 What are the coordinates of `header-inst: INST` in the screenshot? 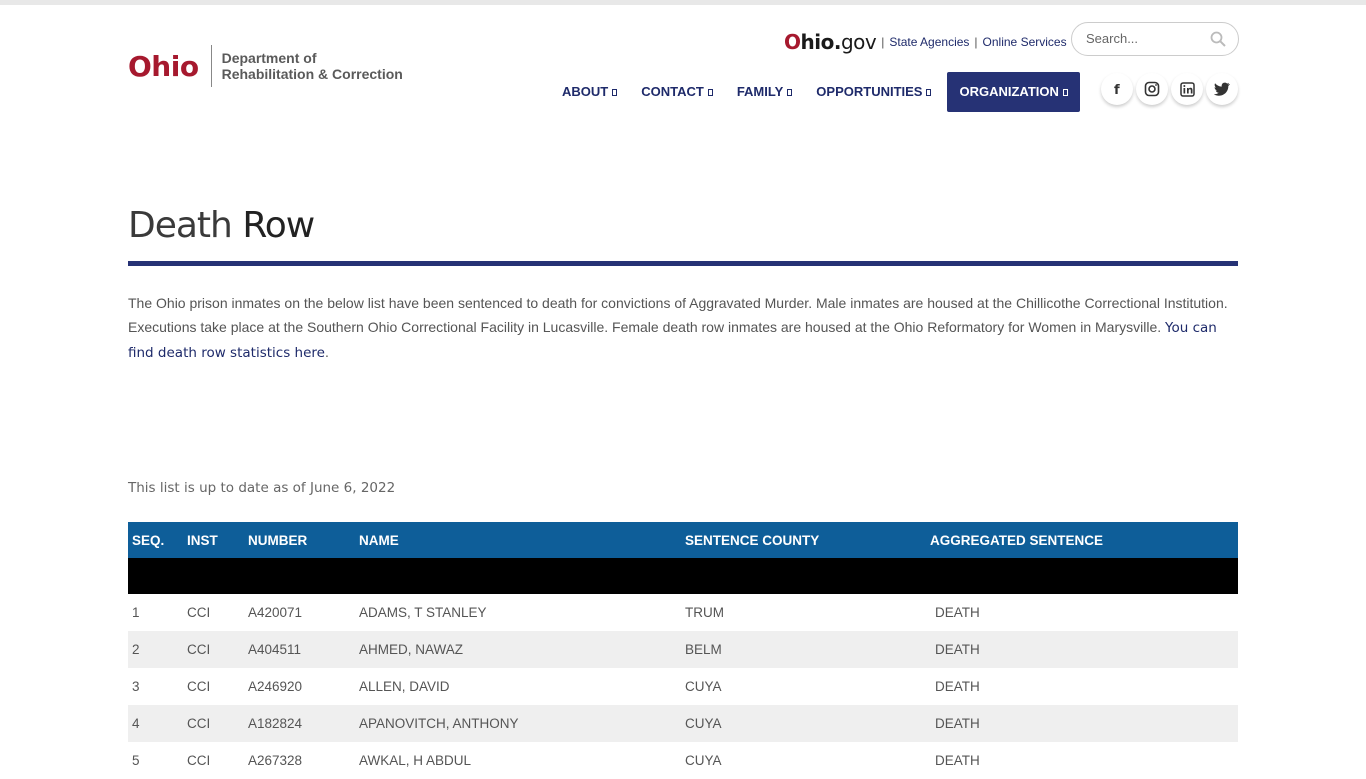 It's located at (217, 540).